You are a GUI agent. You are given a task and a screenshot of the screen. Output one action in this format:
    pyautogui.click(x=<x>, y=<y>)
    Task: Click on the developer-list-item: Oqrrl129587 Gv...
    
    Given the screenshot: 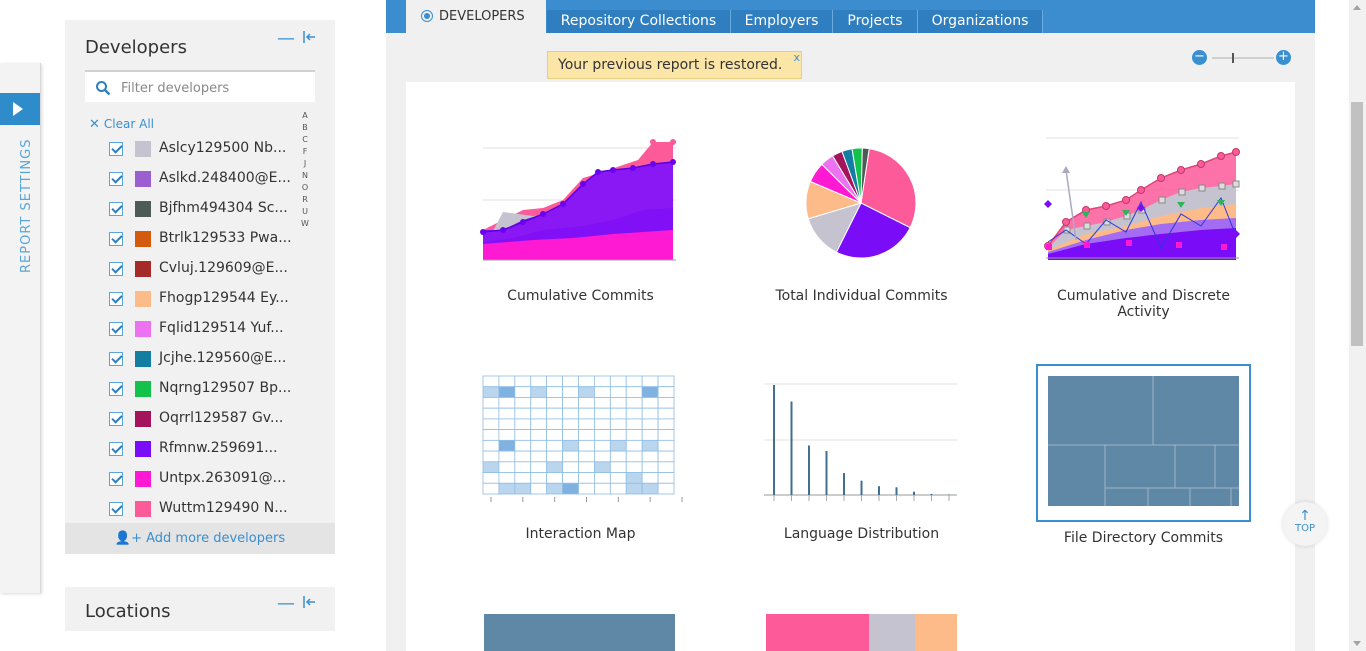 What is the action you would take?
    pyautogui.click(x=204, y=425)
    